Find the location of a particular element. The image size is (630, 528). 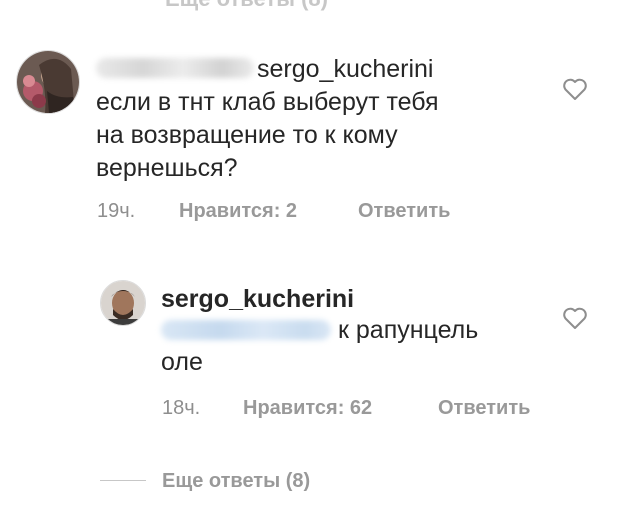

reply-reply-label: Ответить is located at coordinates (484, 408).